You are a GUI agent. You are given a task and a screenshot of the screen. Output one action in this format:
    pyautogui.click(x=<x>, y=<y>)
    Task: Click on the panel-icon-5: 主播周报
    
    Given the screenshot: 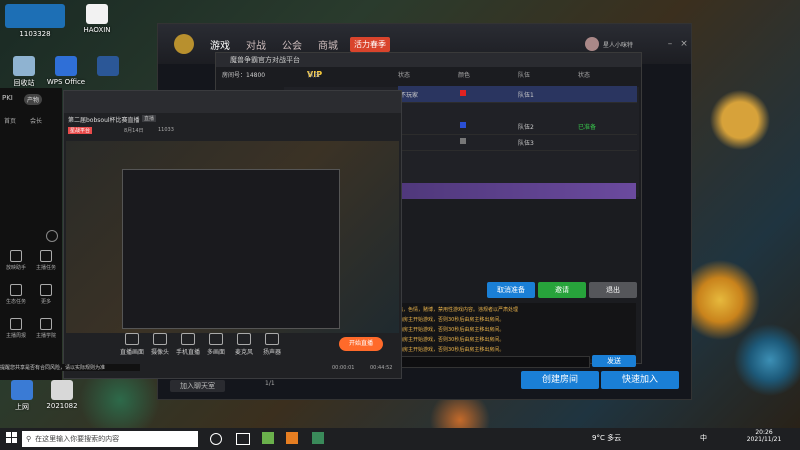 What is the action you would take?
    pyautogui.click(x=16, y=328)
    